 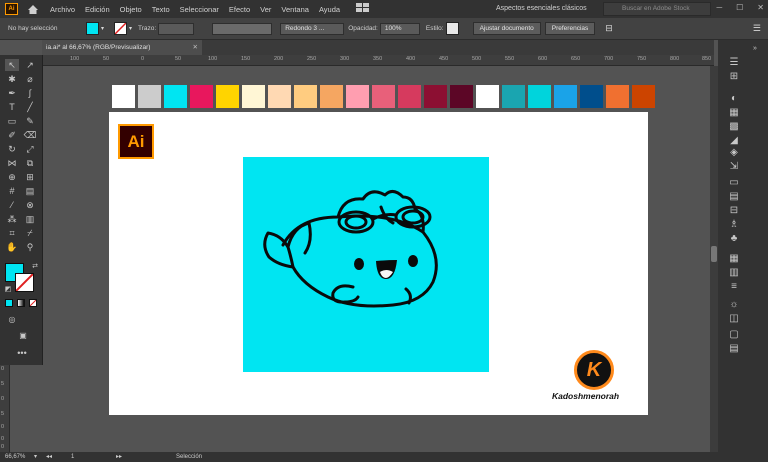 What do you see at coordinates (734, 318) in the screenshot?
I see `transparency-panel-icon: ◫` at bounding box center [734, 318].